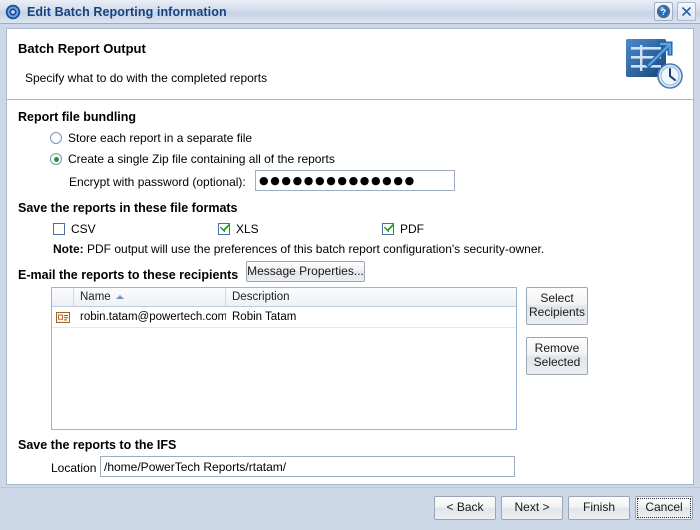 The height and width of the screenshot is (530, 700). Describe the element at coordinates (59, 229) in the screenshot. I see `checkbox-unchecked-icon` at that location.